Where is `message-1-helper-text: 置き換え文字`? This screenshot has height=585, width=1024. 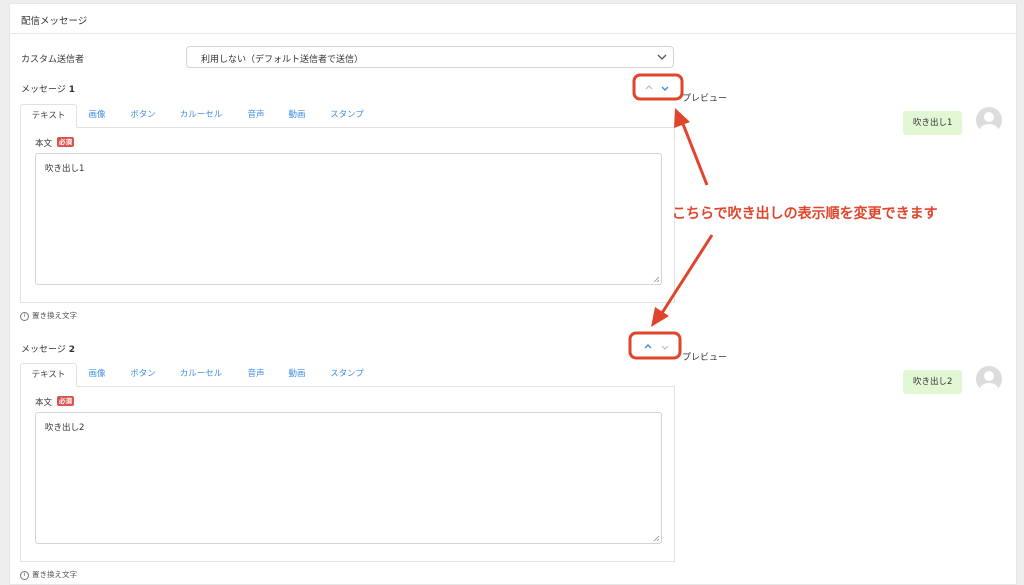
message-1-helper-text: 置き換え文字 is located at coordinates (54, 315).